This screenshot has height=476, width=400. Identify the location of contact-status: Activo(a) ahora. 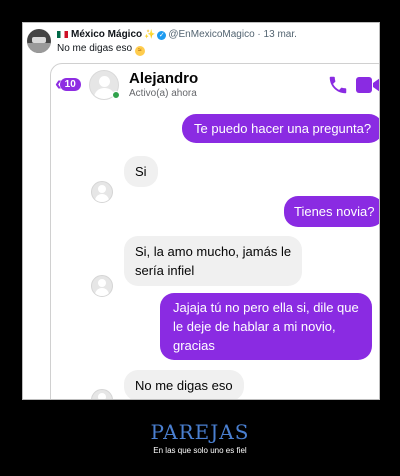
(163, 93).